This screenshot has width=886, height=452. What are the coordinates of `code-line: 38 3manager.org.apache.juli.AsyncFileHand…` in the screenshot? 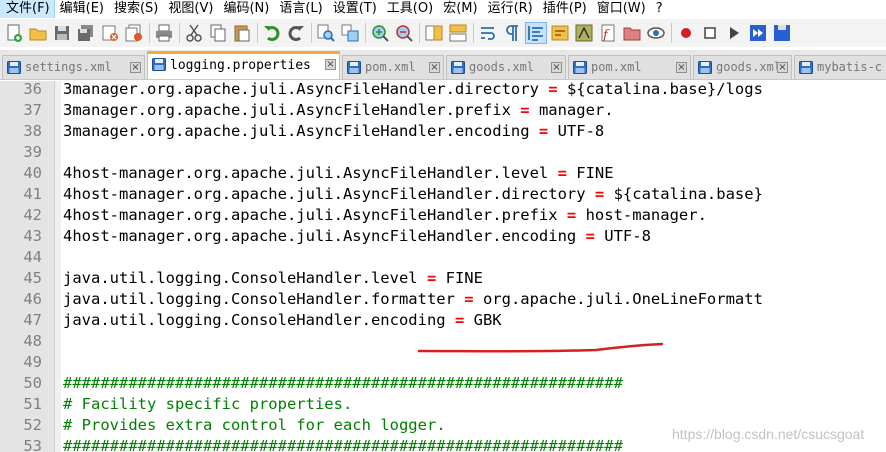 It's located at (443, 131).